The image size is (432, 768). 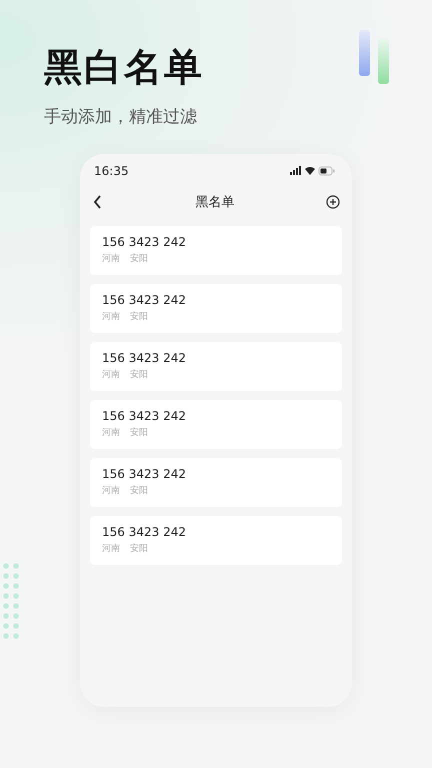 I want to click on nav-title: 黑名单, so click(x=215, y=202).